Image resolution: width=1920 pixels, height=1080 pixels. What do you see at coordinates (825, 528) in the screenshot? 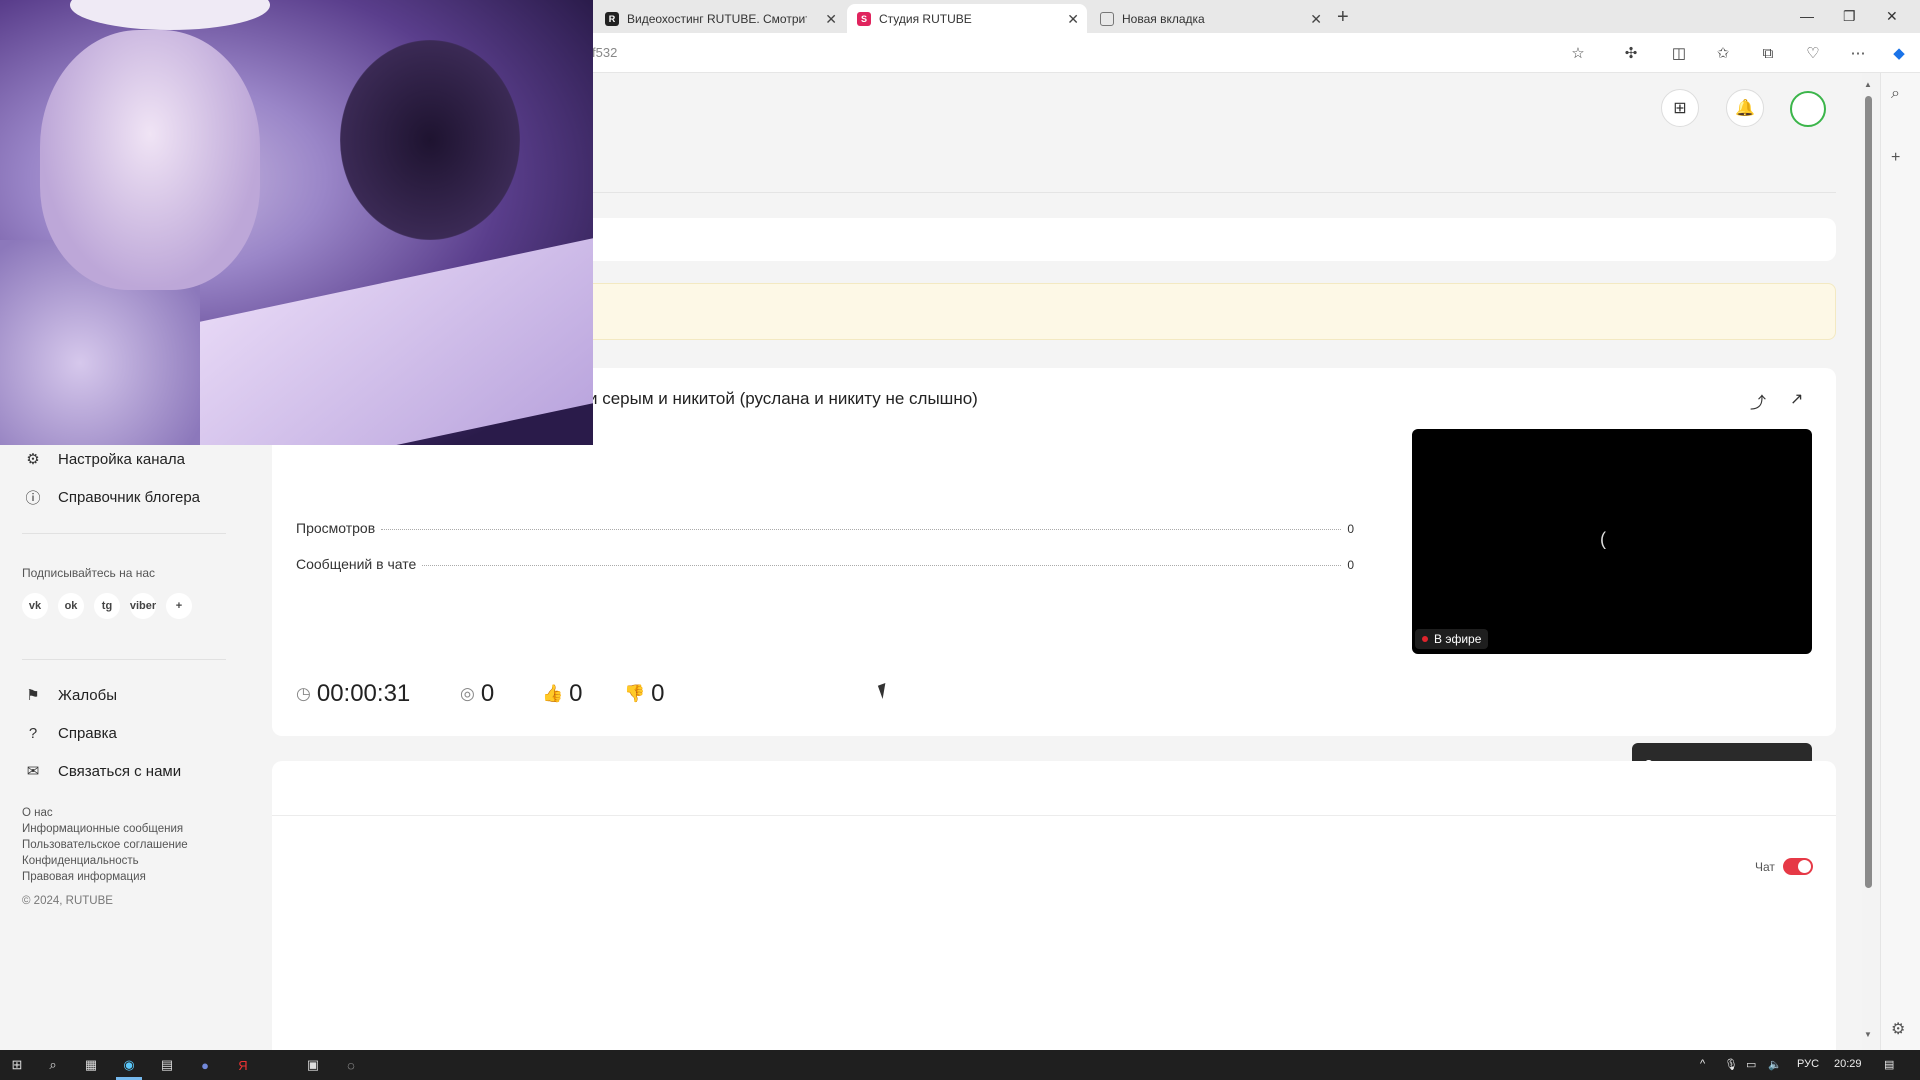
I see `stat-views: Просмотров 0` at bounding box center [825, 528].